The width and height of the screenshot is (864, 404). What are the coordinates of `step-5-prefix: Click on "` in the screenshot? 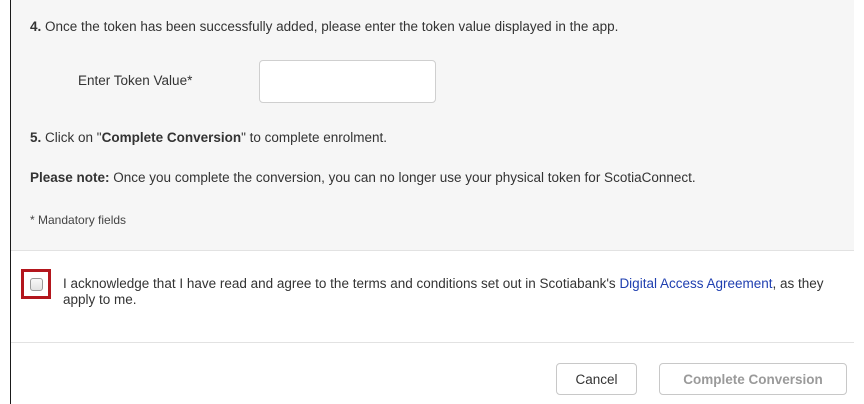 It's located at (73, 137).